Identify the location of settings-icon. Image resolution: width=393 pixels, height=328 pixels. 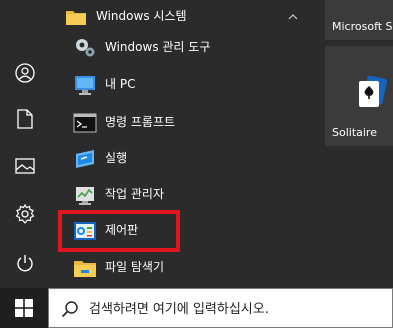
(25, 214).